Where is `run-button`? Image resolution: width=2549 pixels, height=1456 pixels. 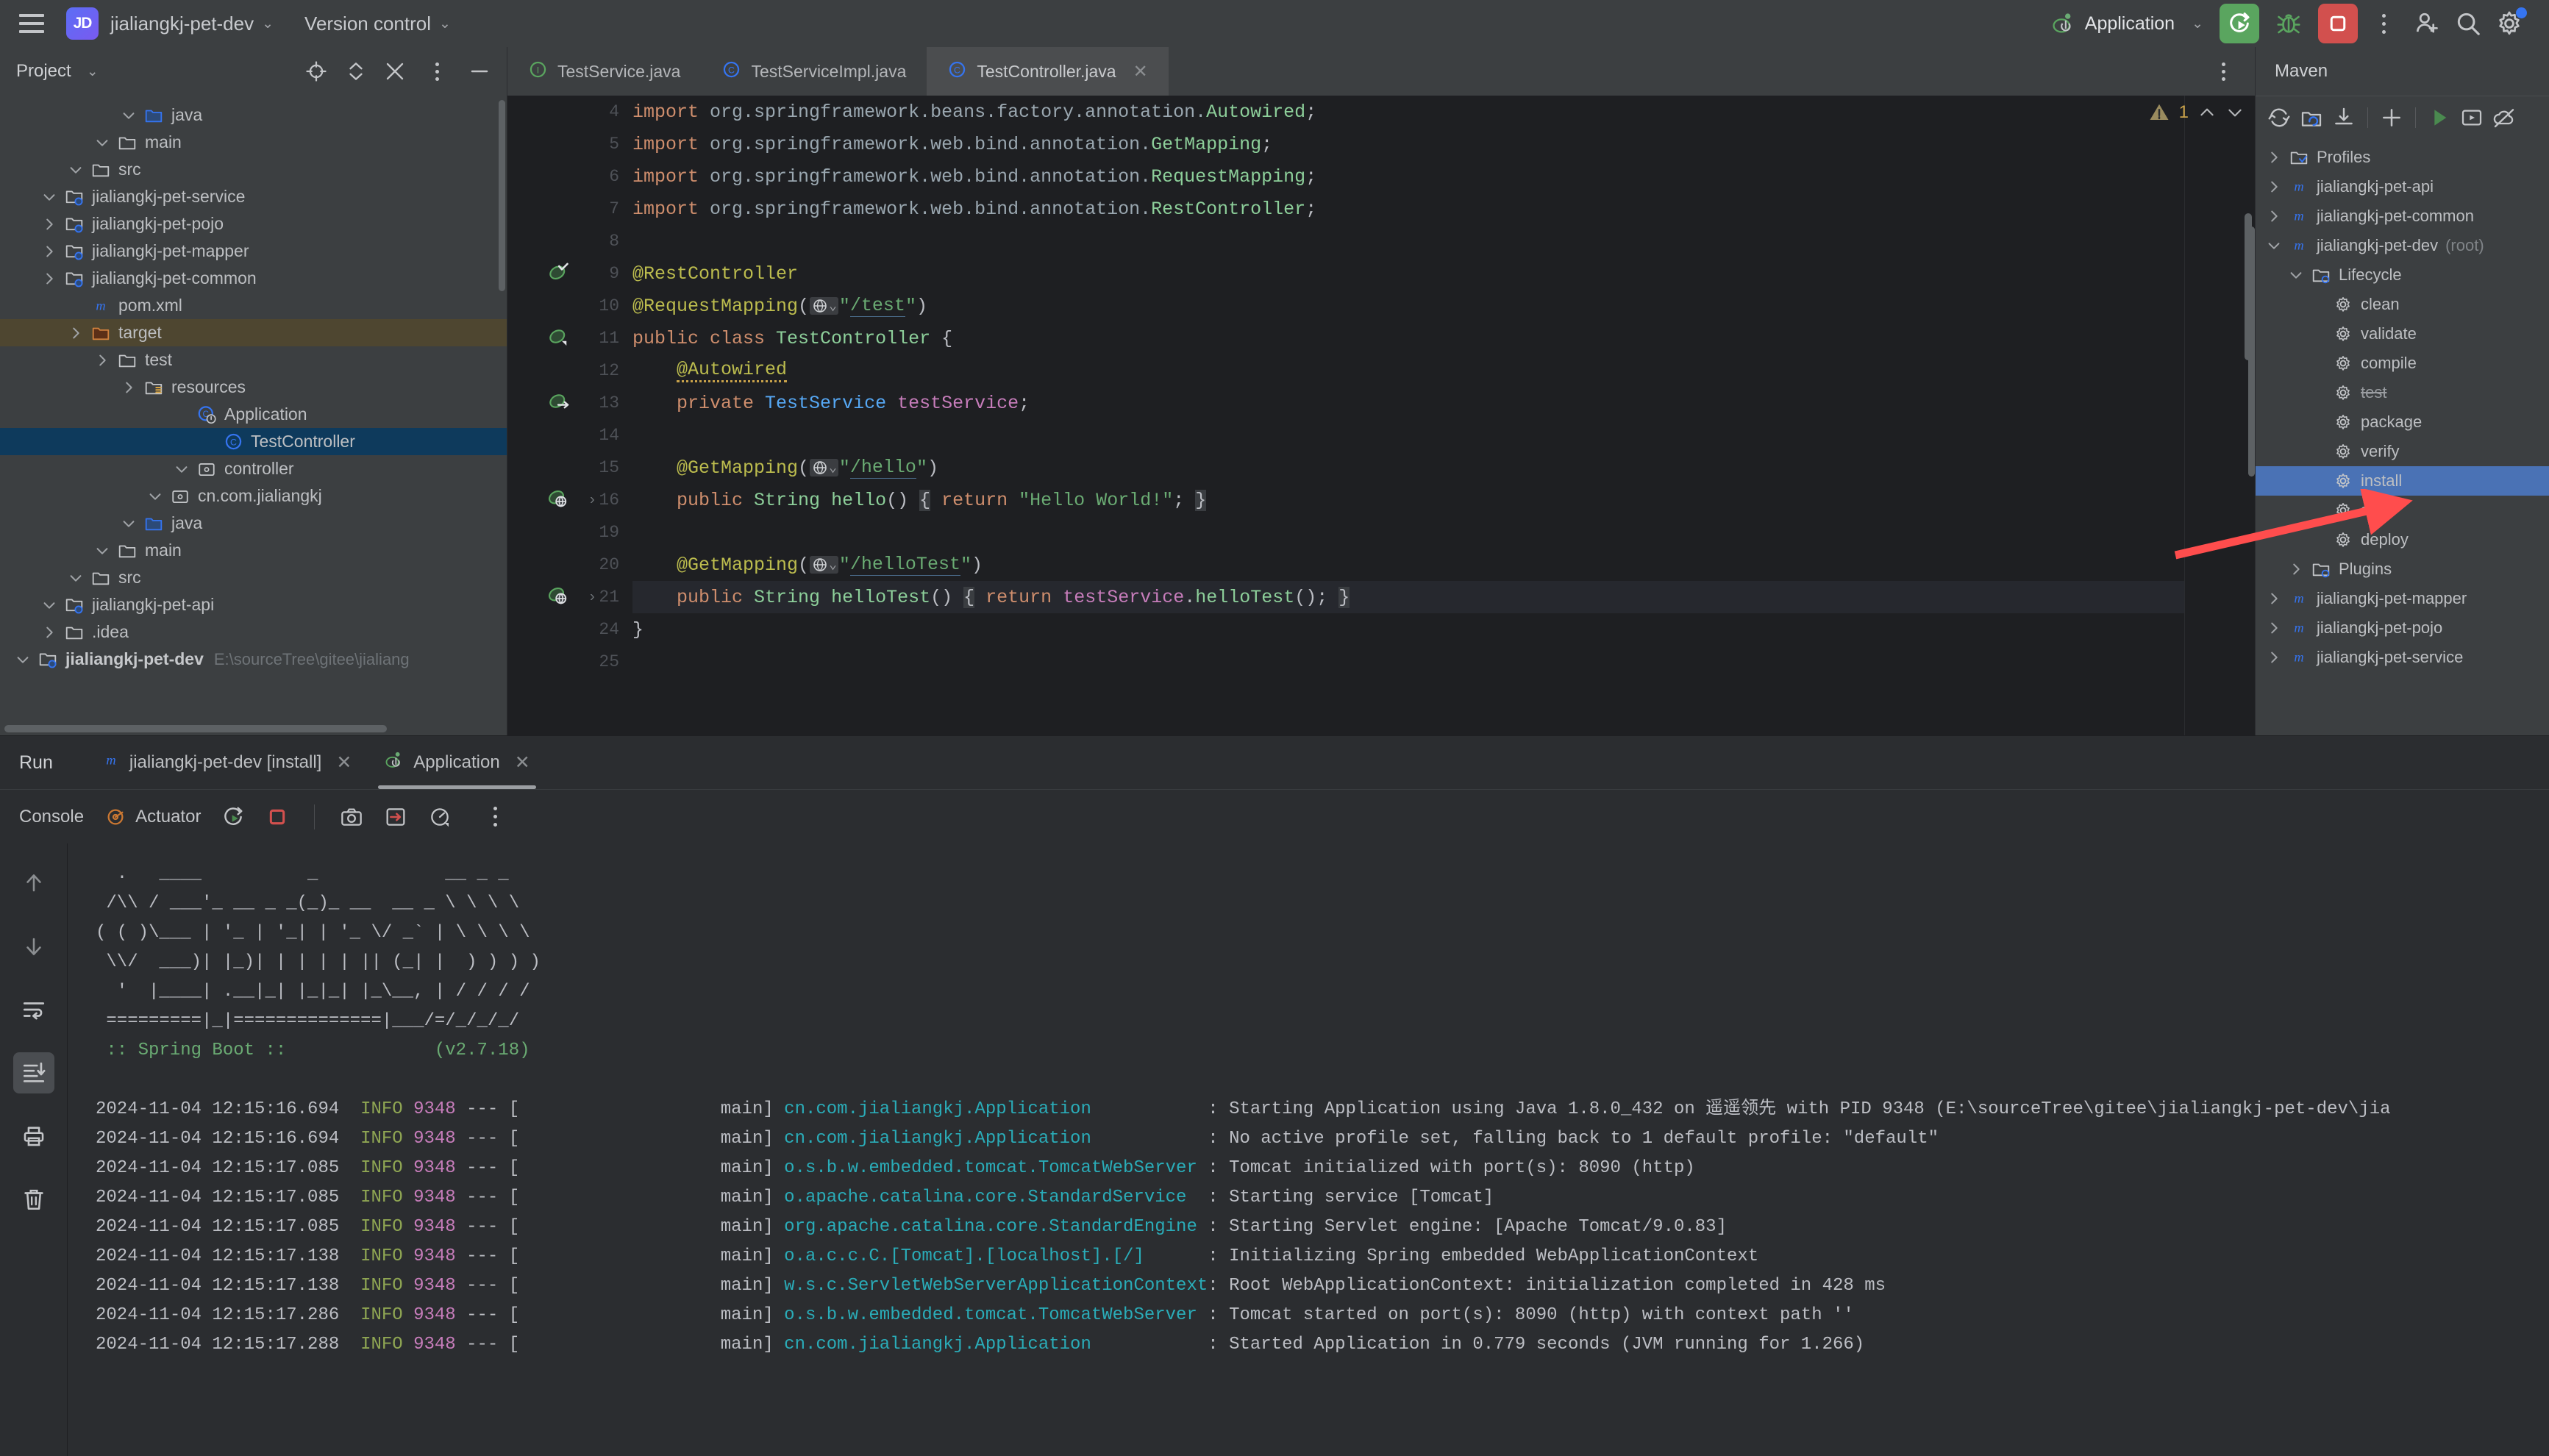 run-button is located at coordinates (2239, 23).